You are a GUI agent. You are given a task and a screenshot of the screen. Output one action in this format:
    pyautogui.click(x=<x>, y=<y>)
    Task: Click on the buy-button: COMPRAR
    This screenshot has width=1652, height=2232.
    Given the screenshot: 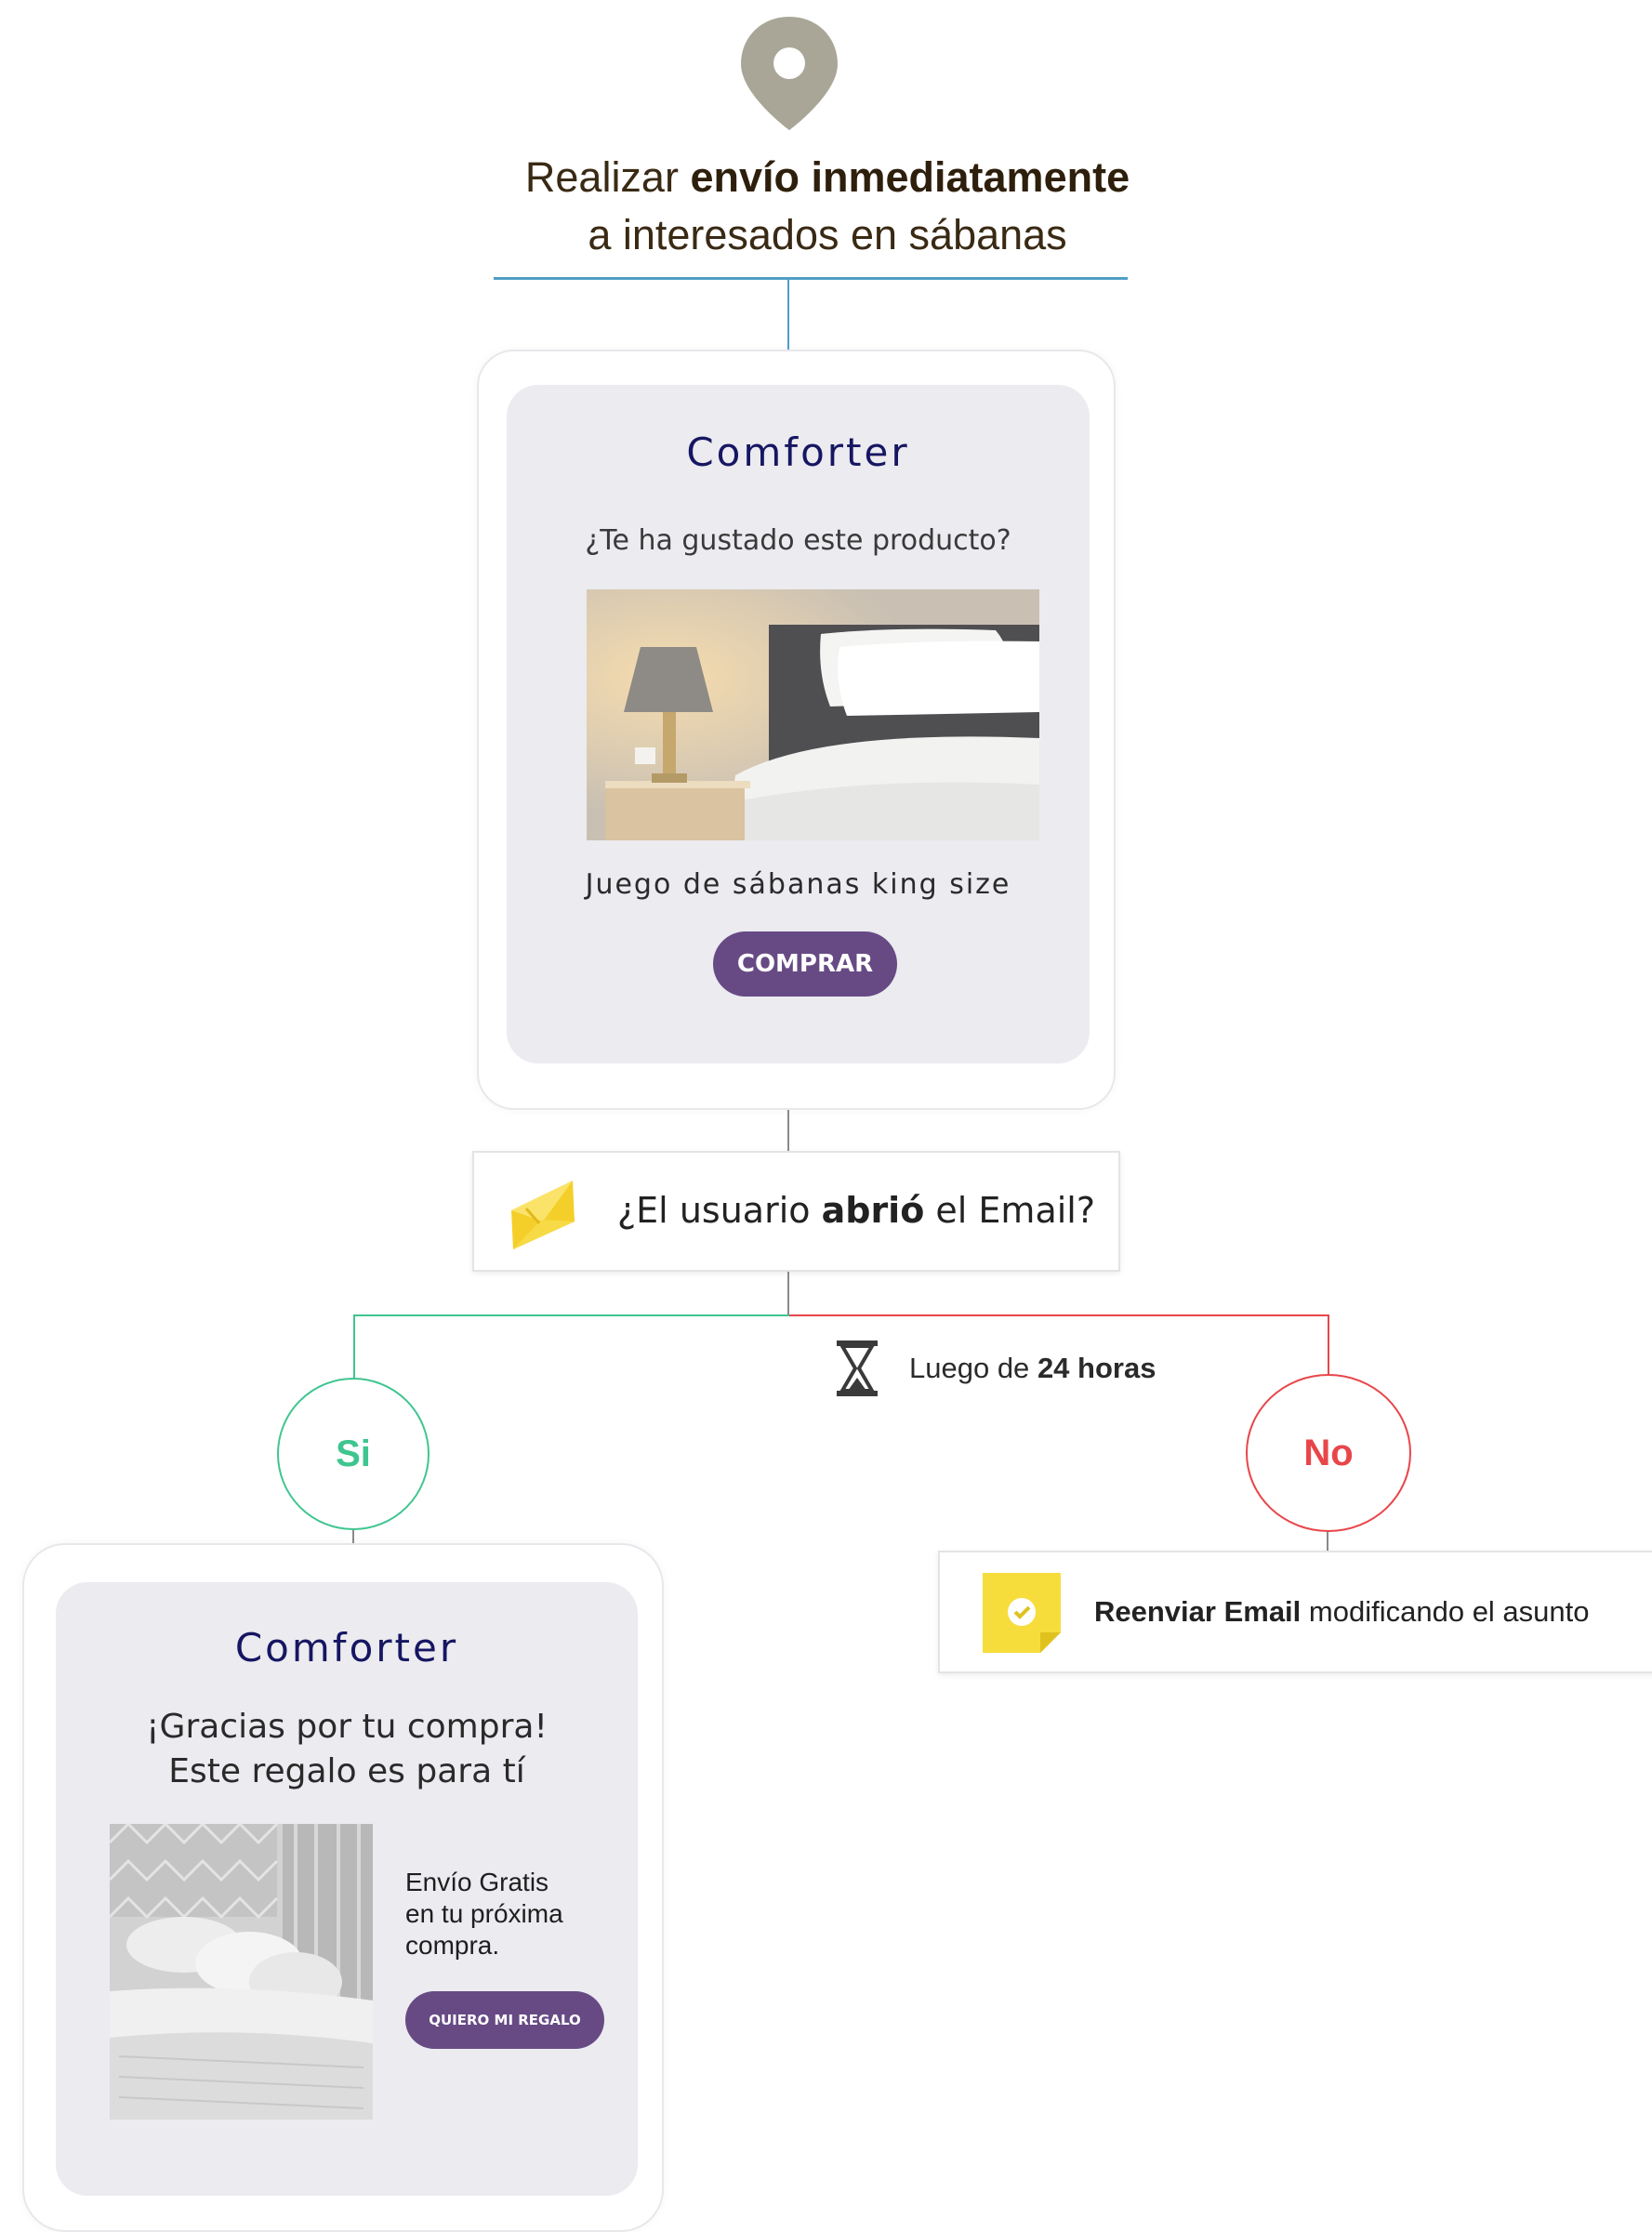 What is the action you would take?
    pyautogui.click(x=805, y=964)
    